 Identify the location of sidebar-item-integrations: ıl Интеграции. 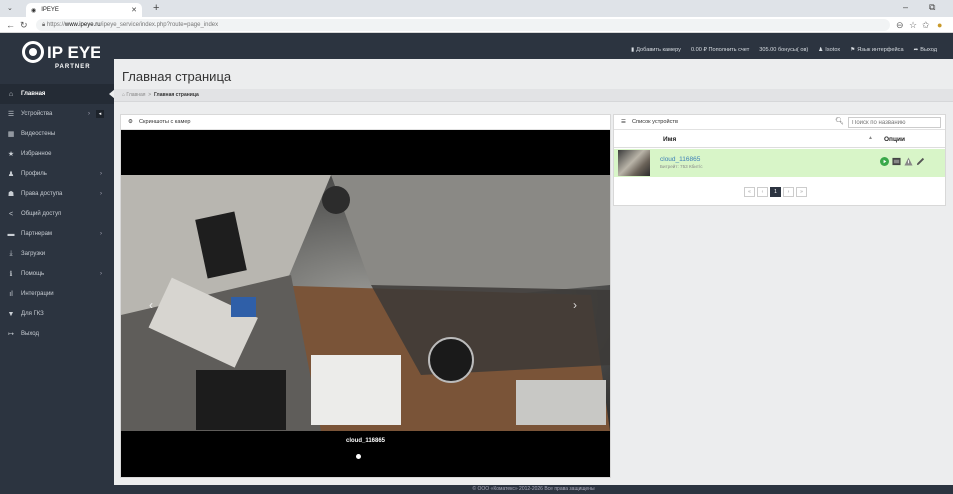
(57, 294).